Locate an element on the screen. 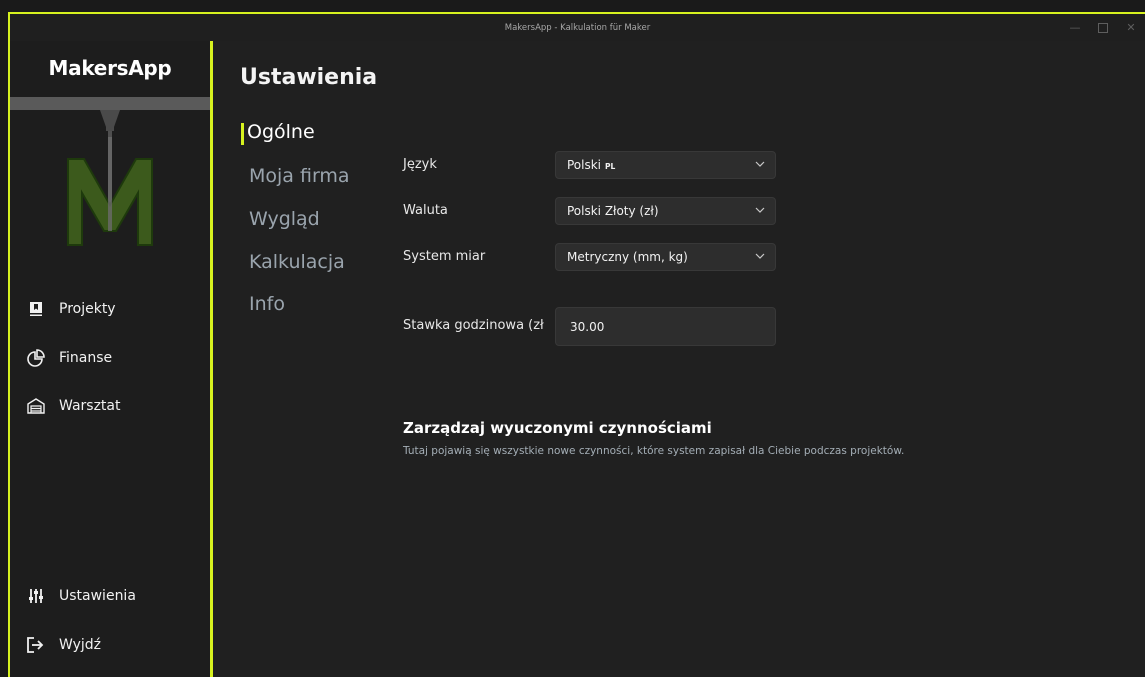  activities-title: Zarządzaj wyuczonymi czynnościami is located at coordinates (557, 428).